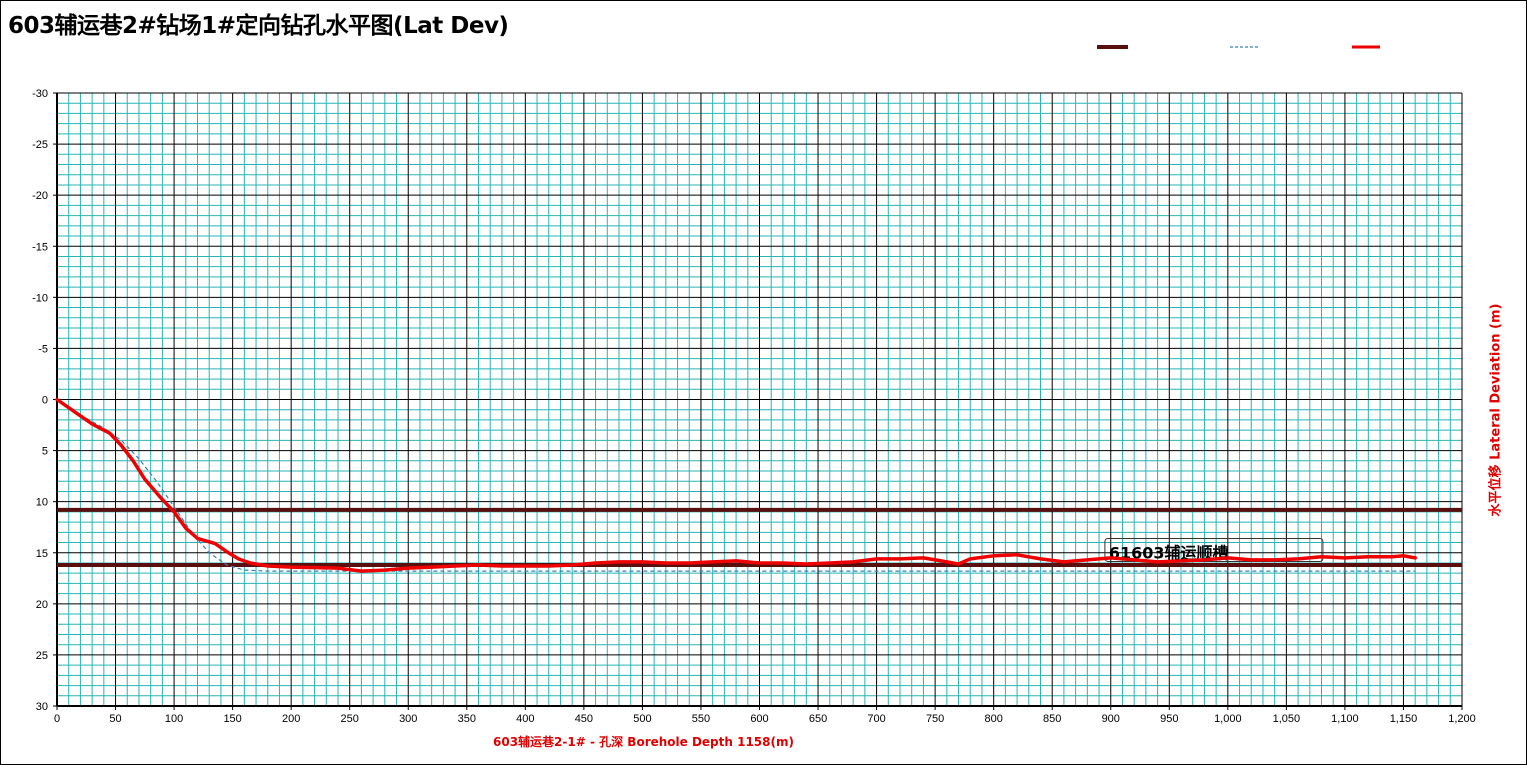 The image size is (1527, 765). Describe the element at coordinates (408, 719) in the screenshot. I see `x-tick-label: 300` at that location.